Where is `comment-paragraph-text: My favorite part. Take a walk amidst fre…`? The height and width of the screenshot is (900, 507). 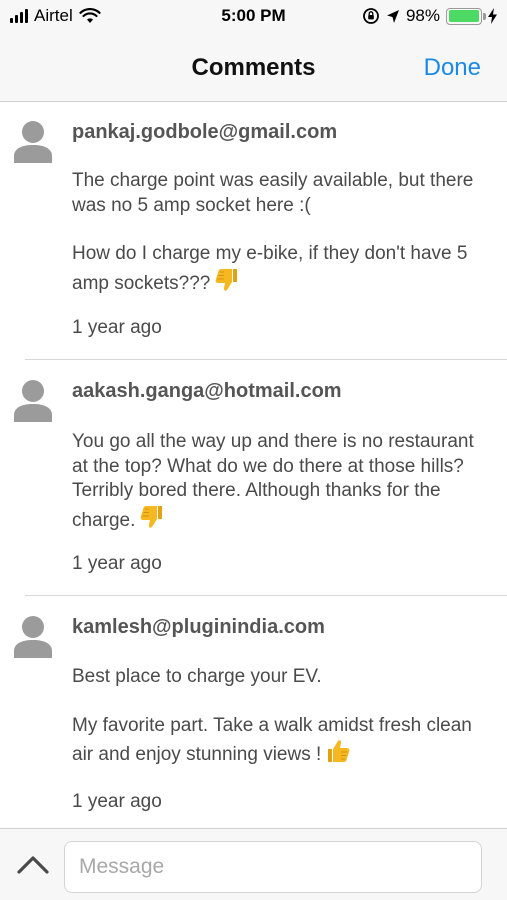
comment-paragraph-text: My favorite part. Take a walk amidst fre… is located at coordinates (272, 740).